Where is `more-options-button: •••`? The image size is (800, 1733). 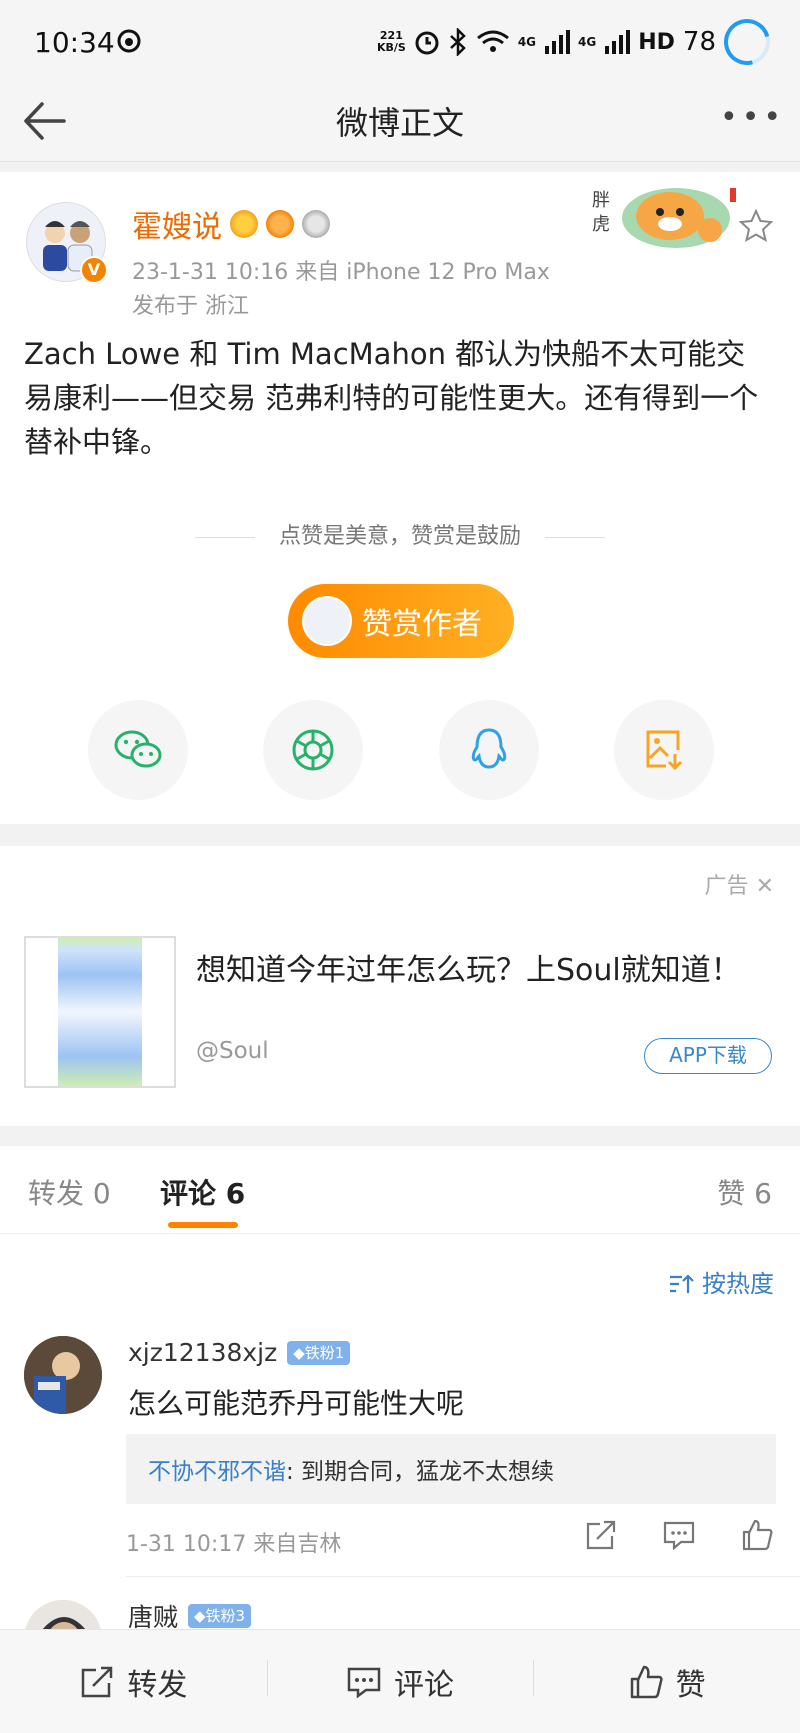
more-options-button: ••• is located at coordinates (750, 118).